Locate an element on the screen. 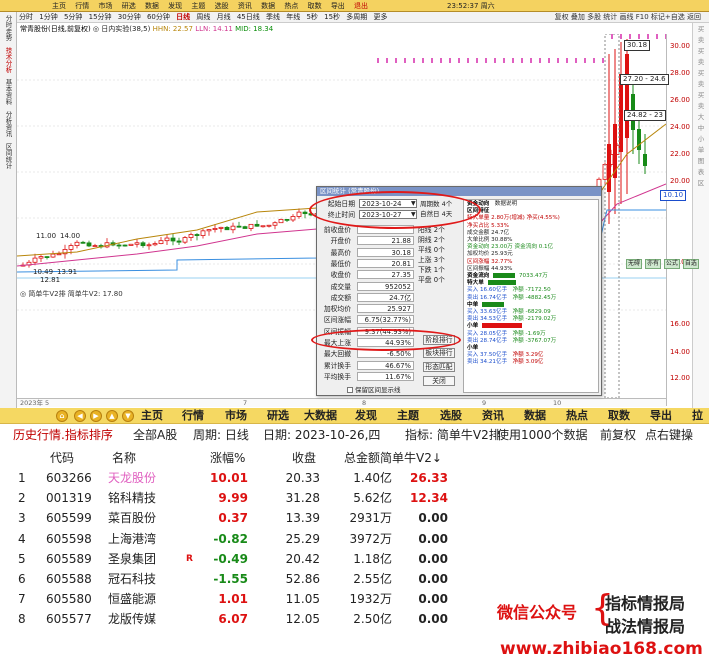  table-row: 3 605599 菜百股份 0.37 13.39 2931万 0.00 is located at coordinates (240, 518).